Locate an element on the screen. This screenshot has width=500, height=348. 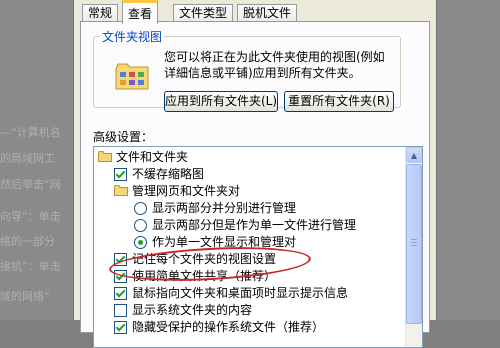
list-item-single-file-manage: 作为单一文件显示和管理对 is located at coordinates (269, 242).